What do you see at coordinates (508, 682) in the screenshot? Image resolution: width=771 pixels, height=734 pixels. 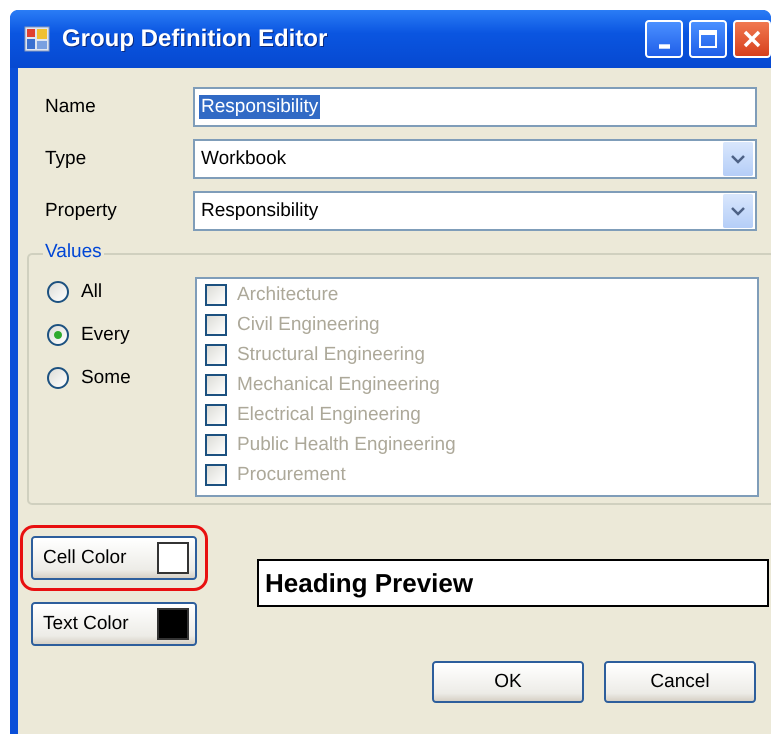 I see `ok-button: OK` at bounding box center [508, 682].